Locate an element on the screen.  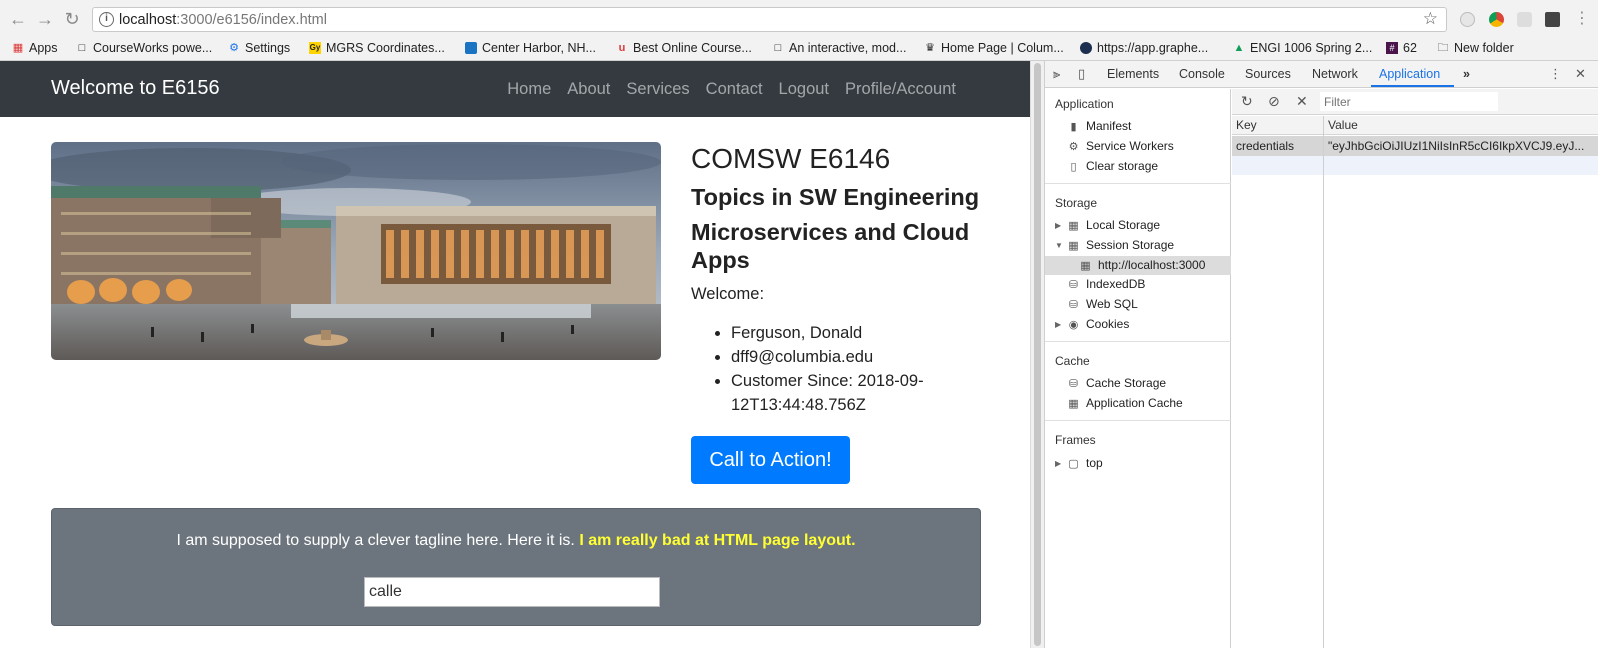
url-text: localhost:3000/e6156/index.html is located at coordinates (223, 20).